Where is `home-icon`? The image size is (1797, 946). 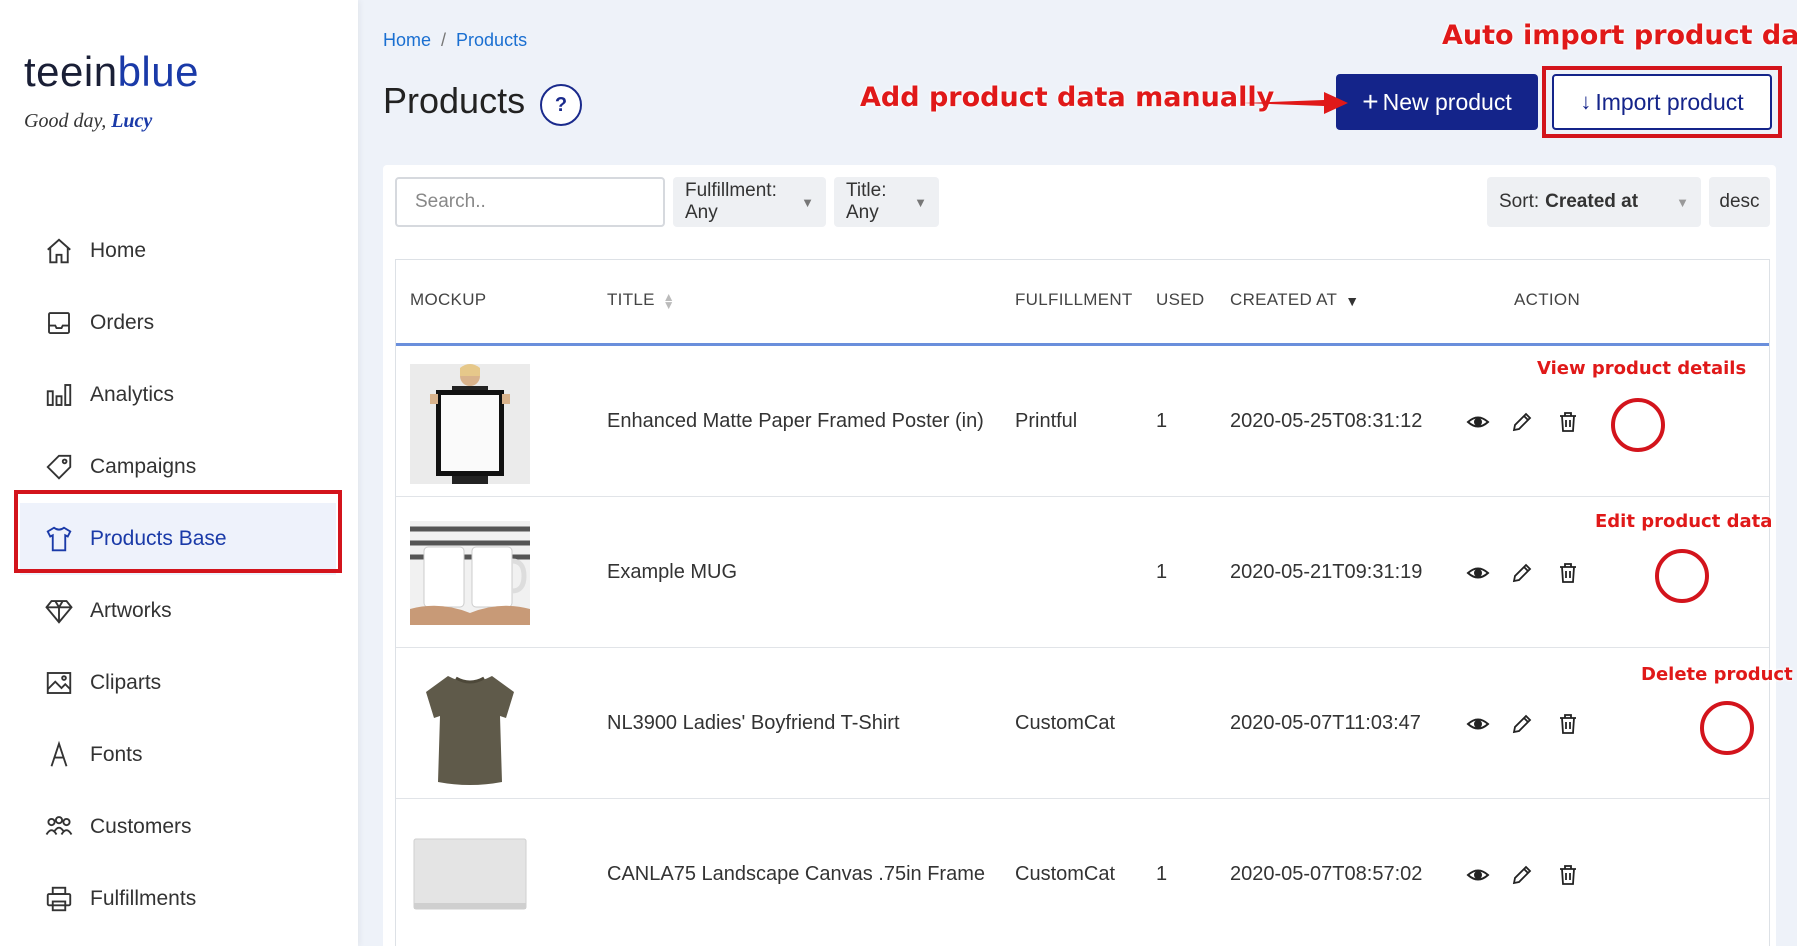 home-icon is located at coordinates (59, 251).